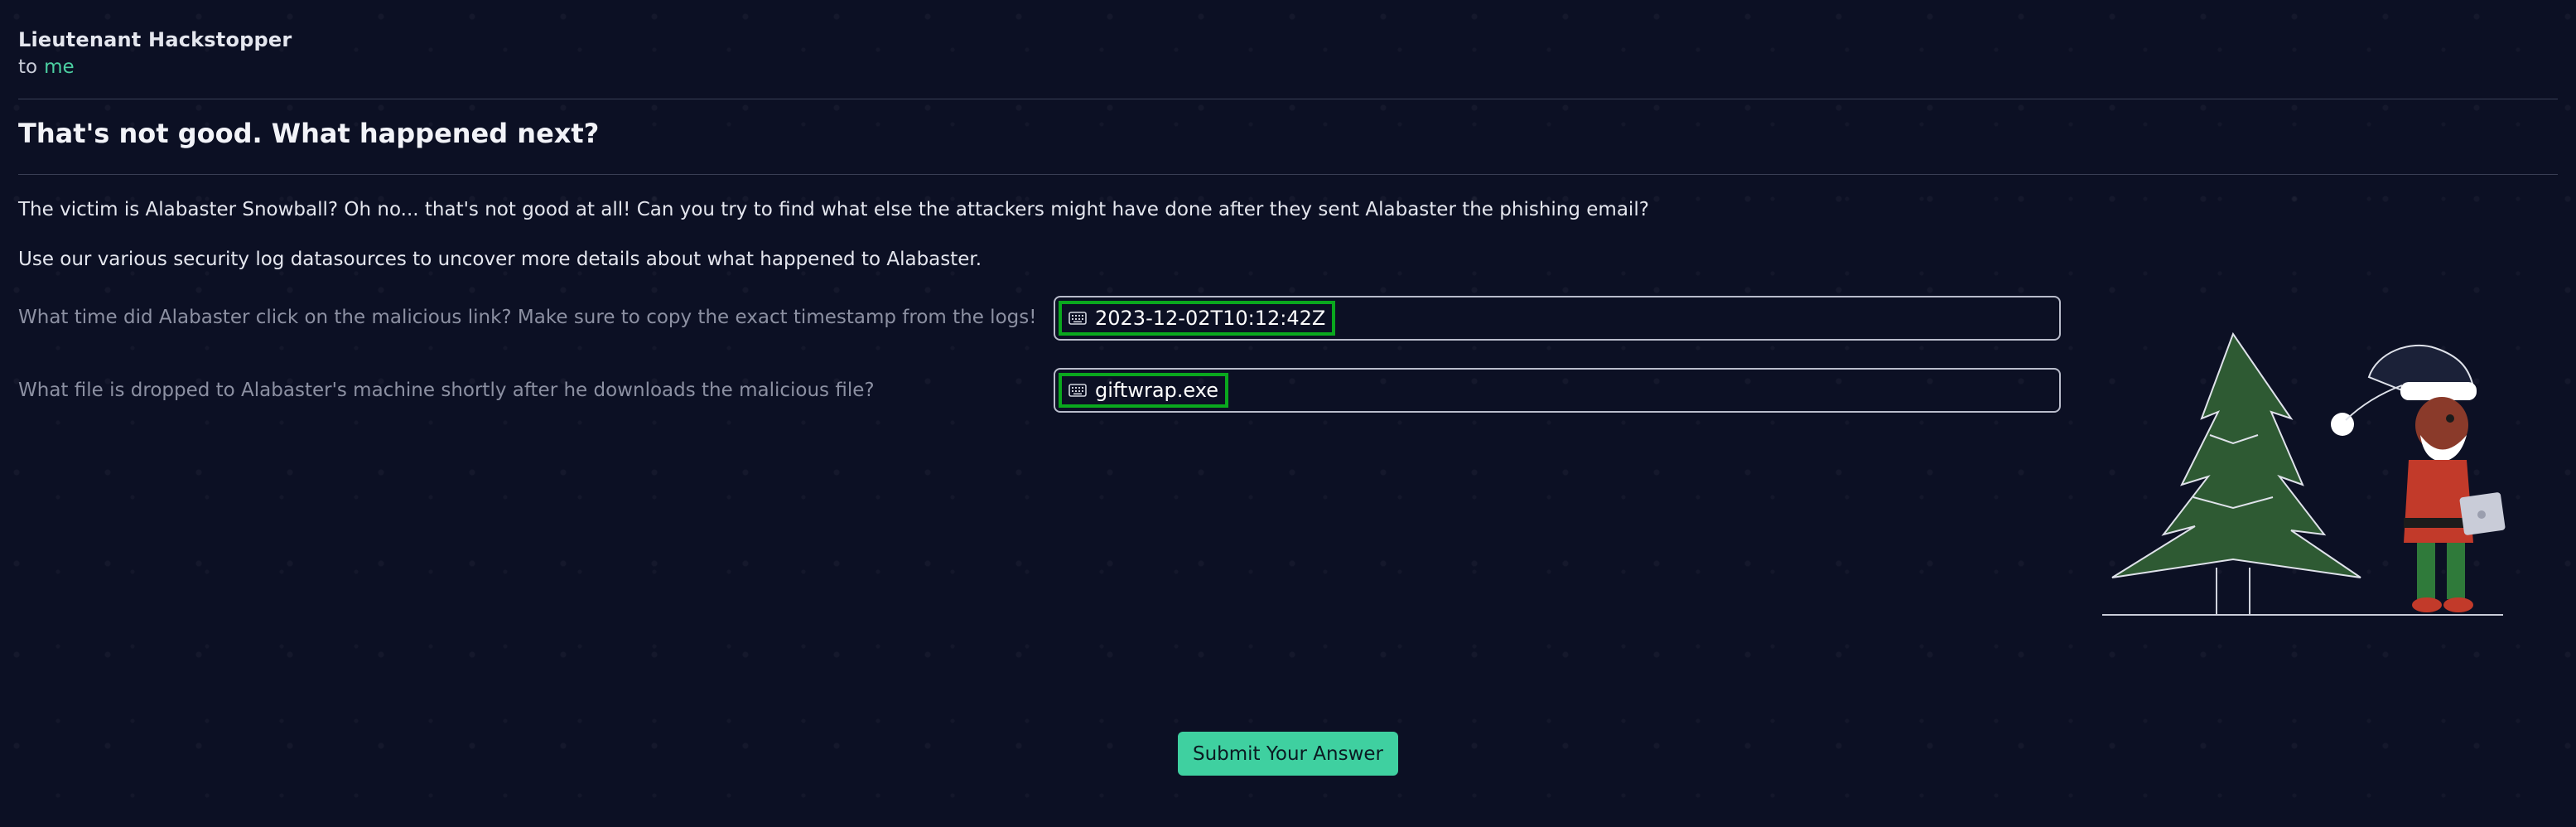  What do you see at coordinates (59, 67) in the screenshot?
I see `recipient-name: me` at bounding box center [59, 67].